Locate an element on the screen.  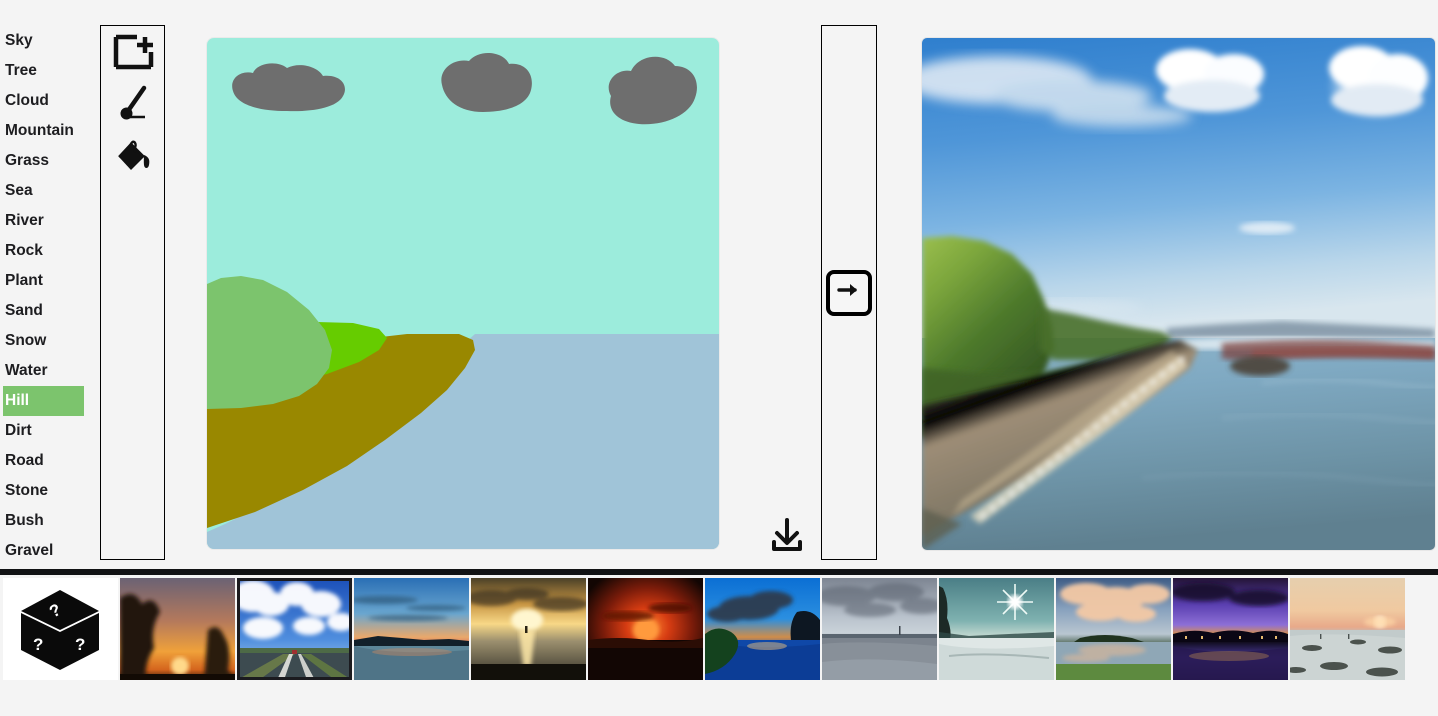
generate-button is located at coordinates (849, 292).